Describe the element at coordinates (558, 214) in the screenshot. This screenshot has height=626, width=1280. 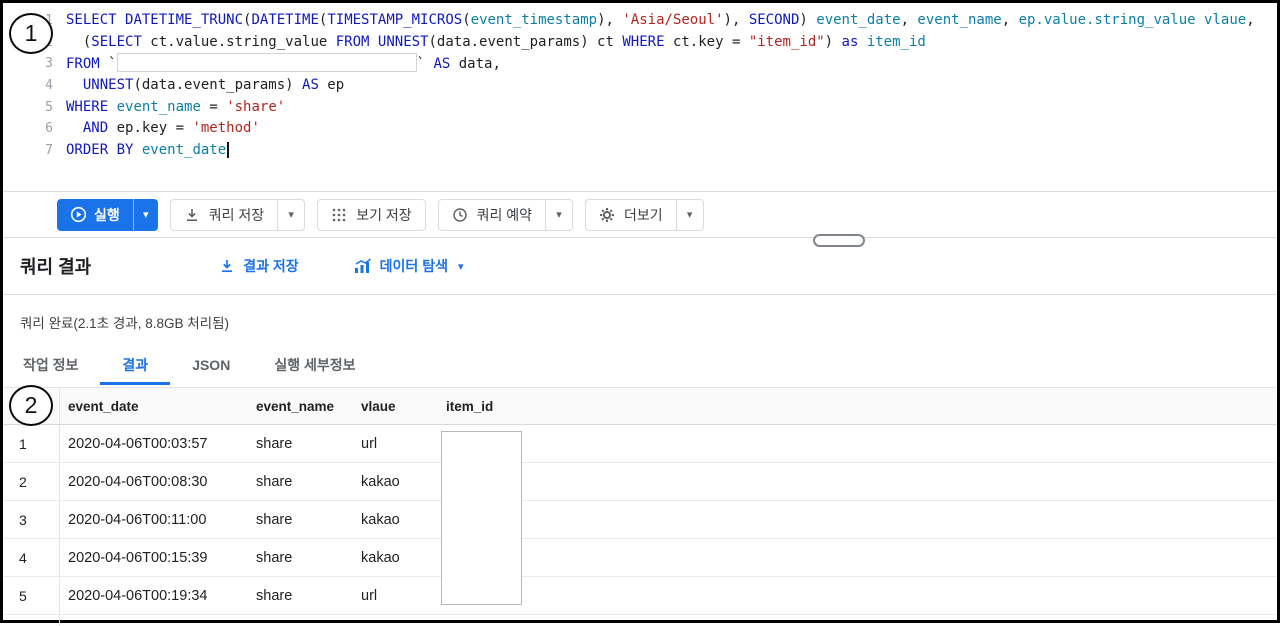
I see `schedule-query-dropdown: ▾` at that location.